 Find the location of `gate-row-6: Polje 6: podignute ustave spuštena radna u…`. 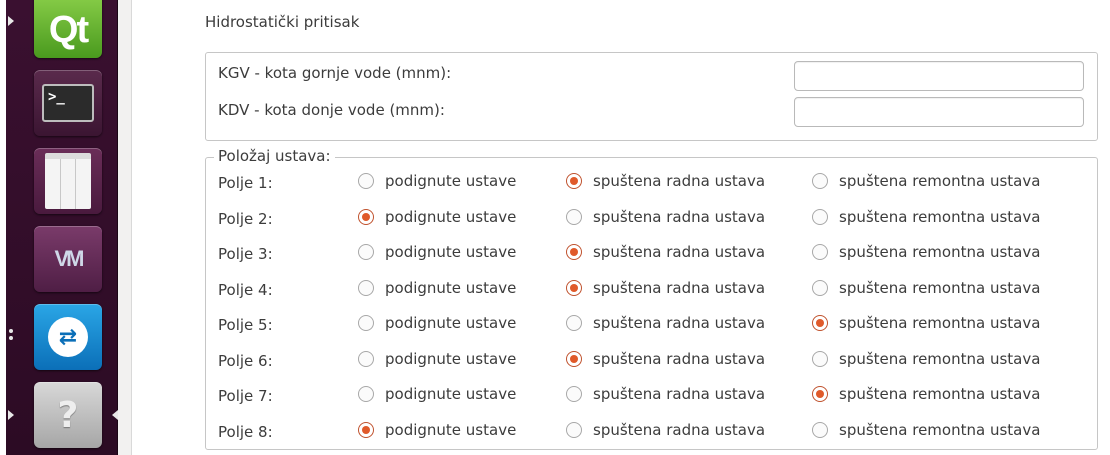

gate-row-6: Polje 6: podignute ustave spuštena radna u… is located at coordinates (652, 362).